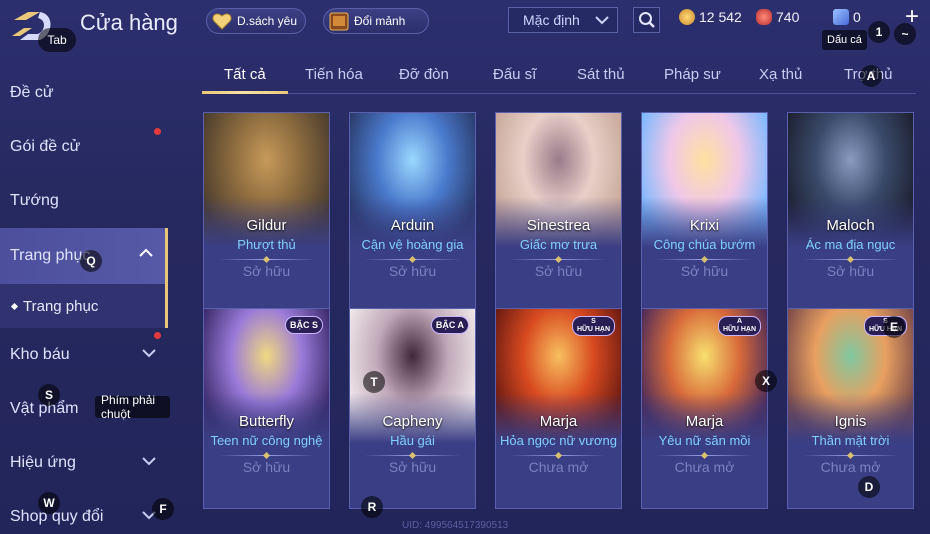 The height and width of the screenshot is (534, 930). I want to click on key-hint-1: 1, so click(879, 32).